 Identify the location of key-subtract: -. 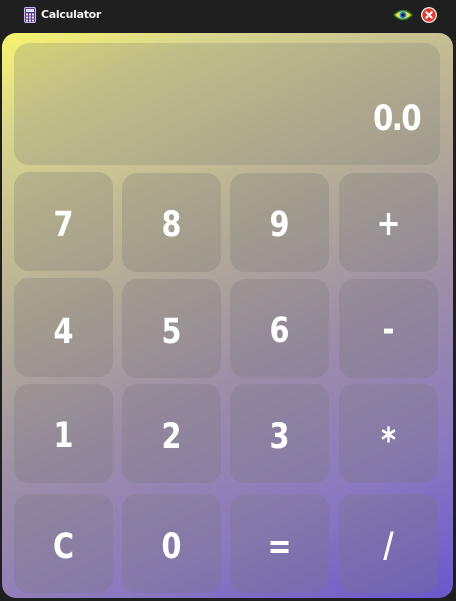
(388, 328).